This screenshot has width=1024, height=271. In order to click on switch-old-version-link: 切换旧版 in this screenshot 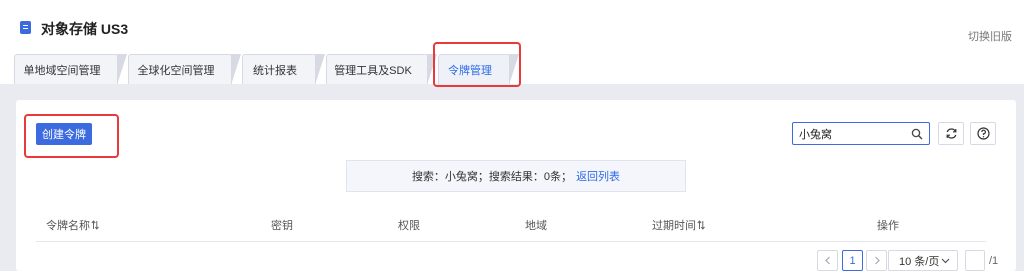, I will do `click(990, 36)`.